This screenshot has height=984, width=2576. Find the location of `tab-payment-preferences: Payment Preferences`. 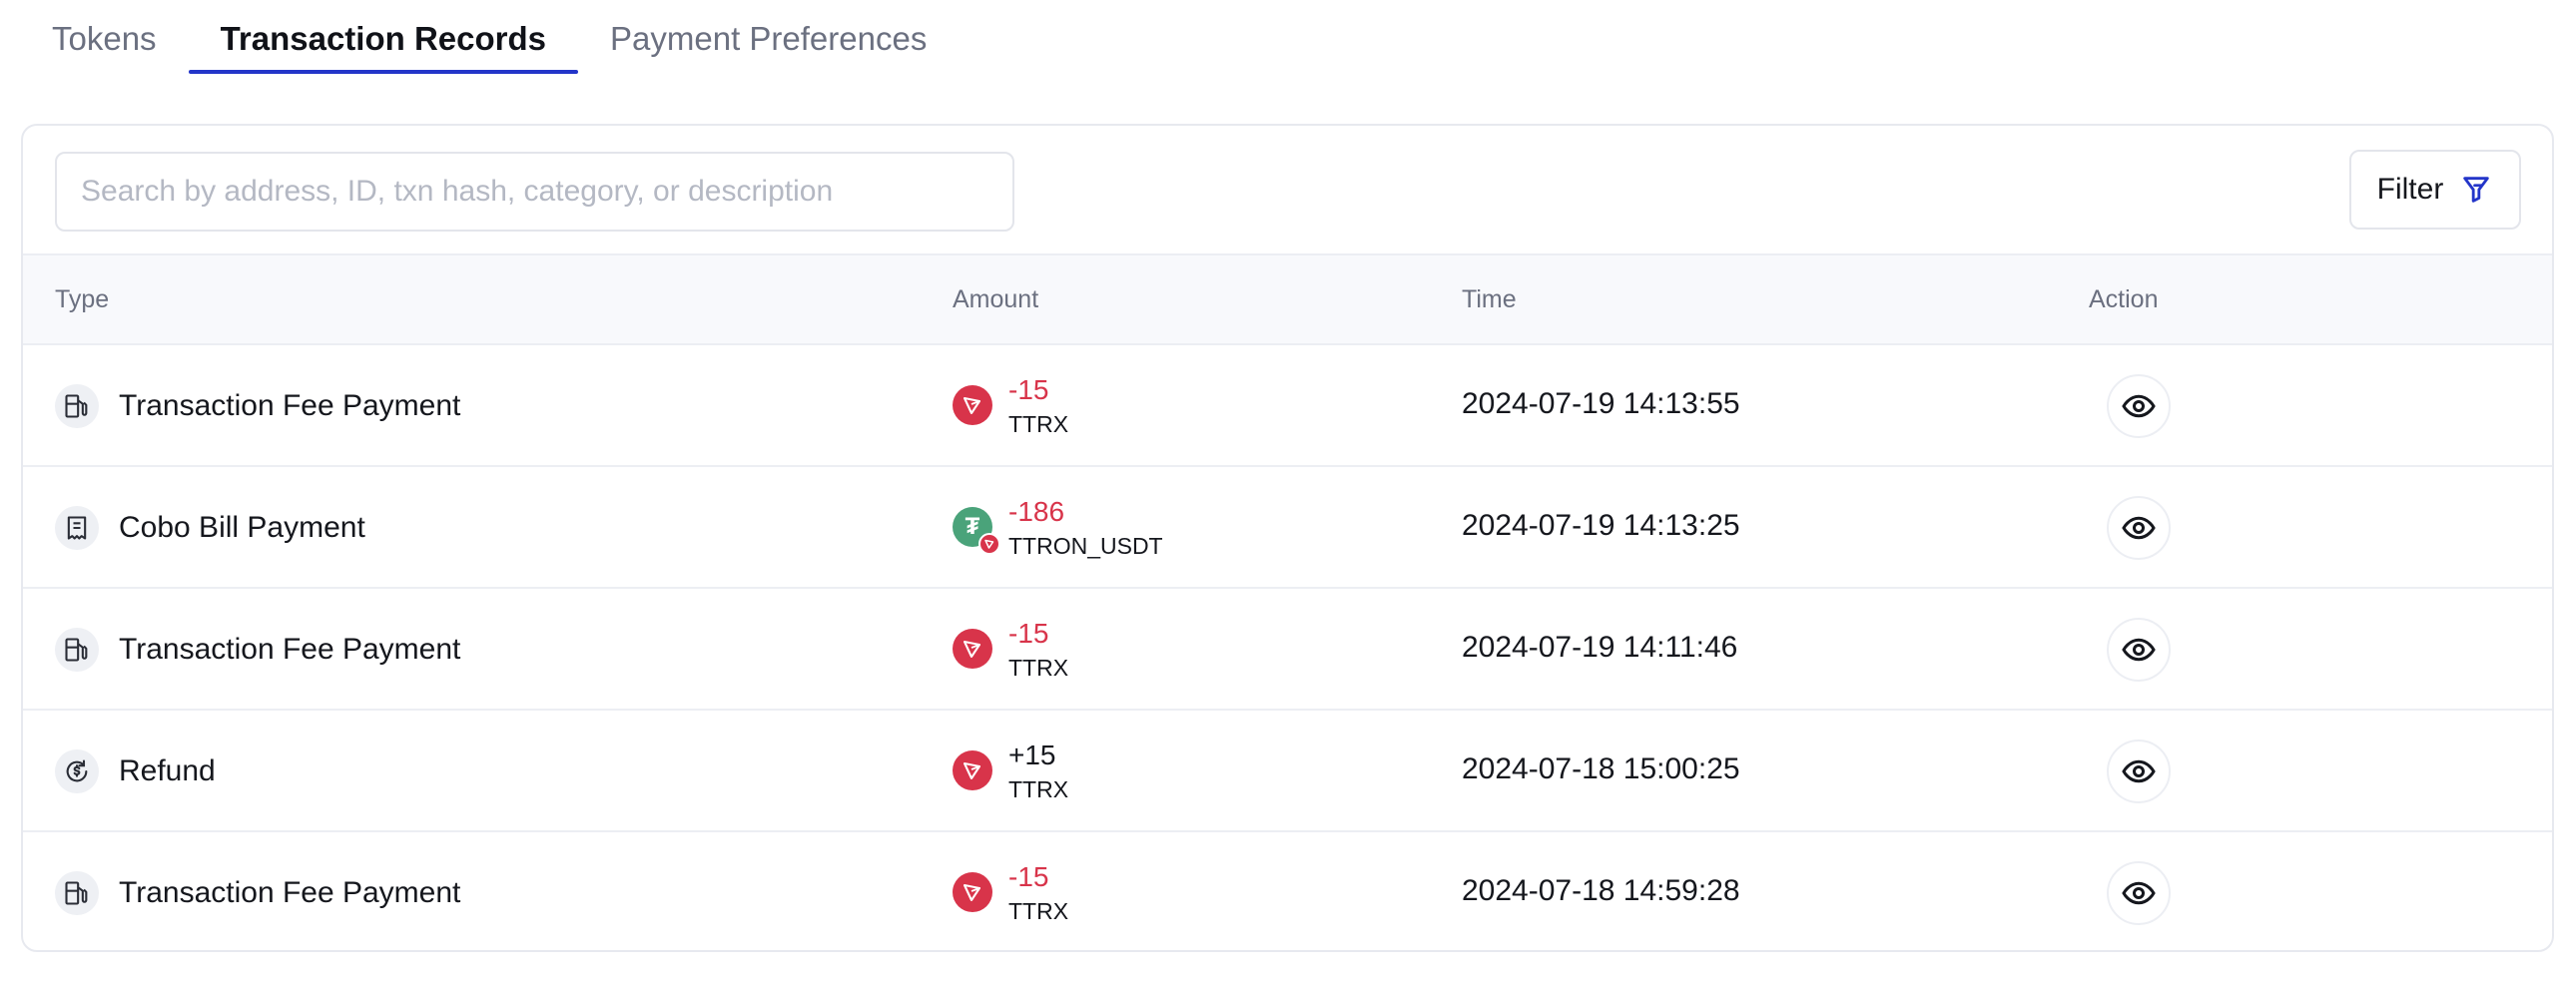

tab-payment-preferences: Payment Preferences is located at coordinates (768, 37).